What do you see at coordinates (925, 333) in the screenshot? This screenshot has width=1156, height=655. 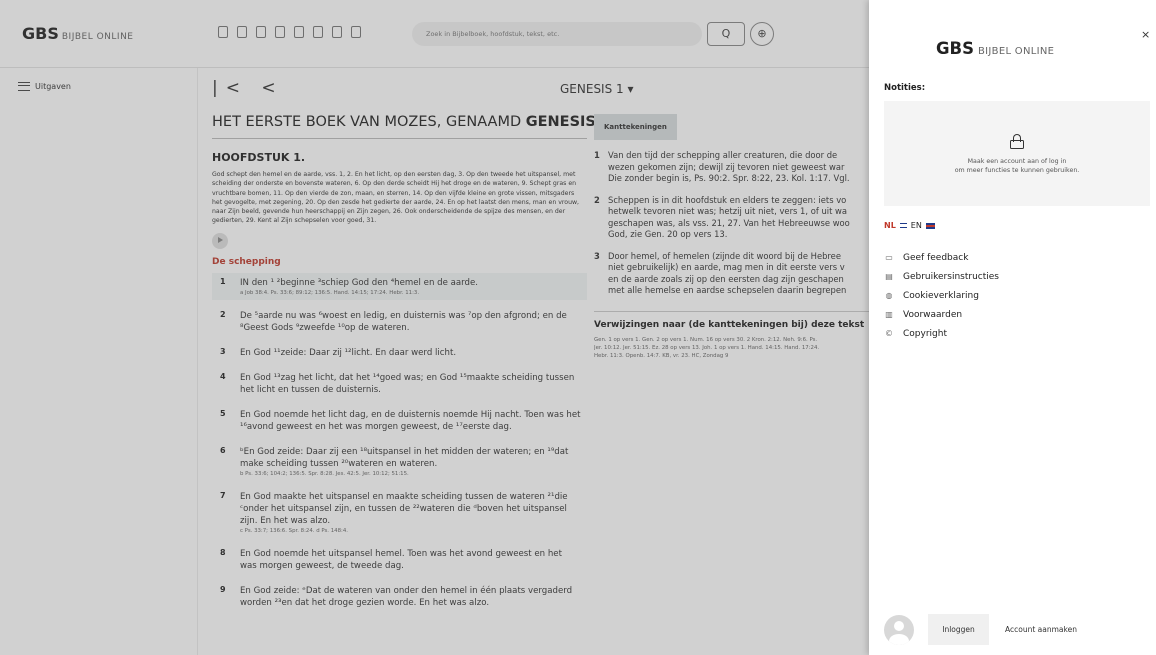 I see `panel-link-label: Copyright` at bounding box center [925, 333].